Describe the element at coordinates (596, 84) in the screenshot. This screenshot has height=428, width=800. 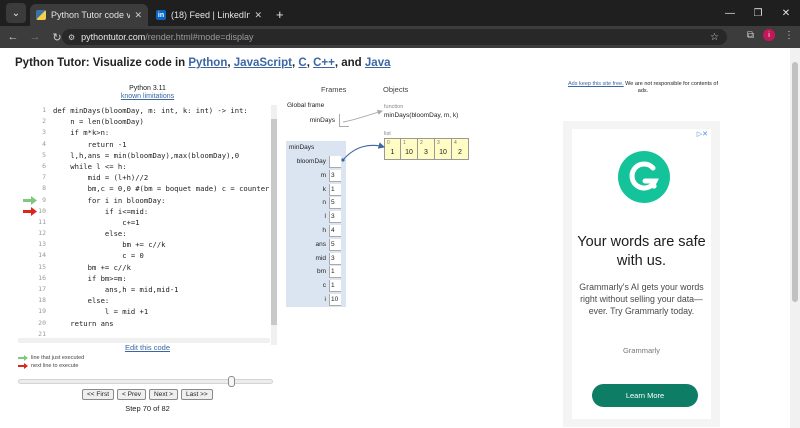
I see `ads-keep-site-free-link: Ads keep this site free.` at that location.